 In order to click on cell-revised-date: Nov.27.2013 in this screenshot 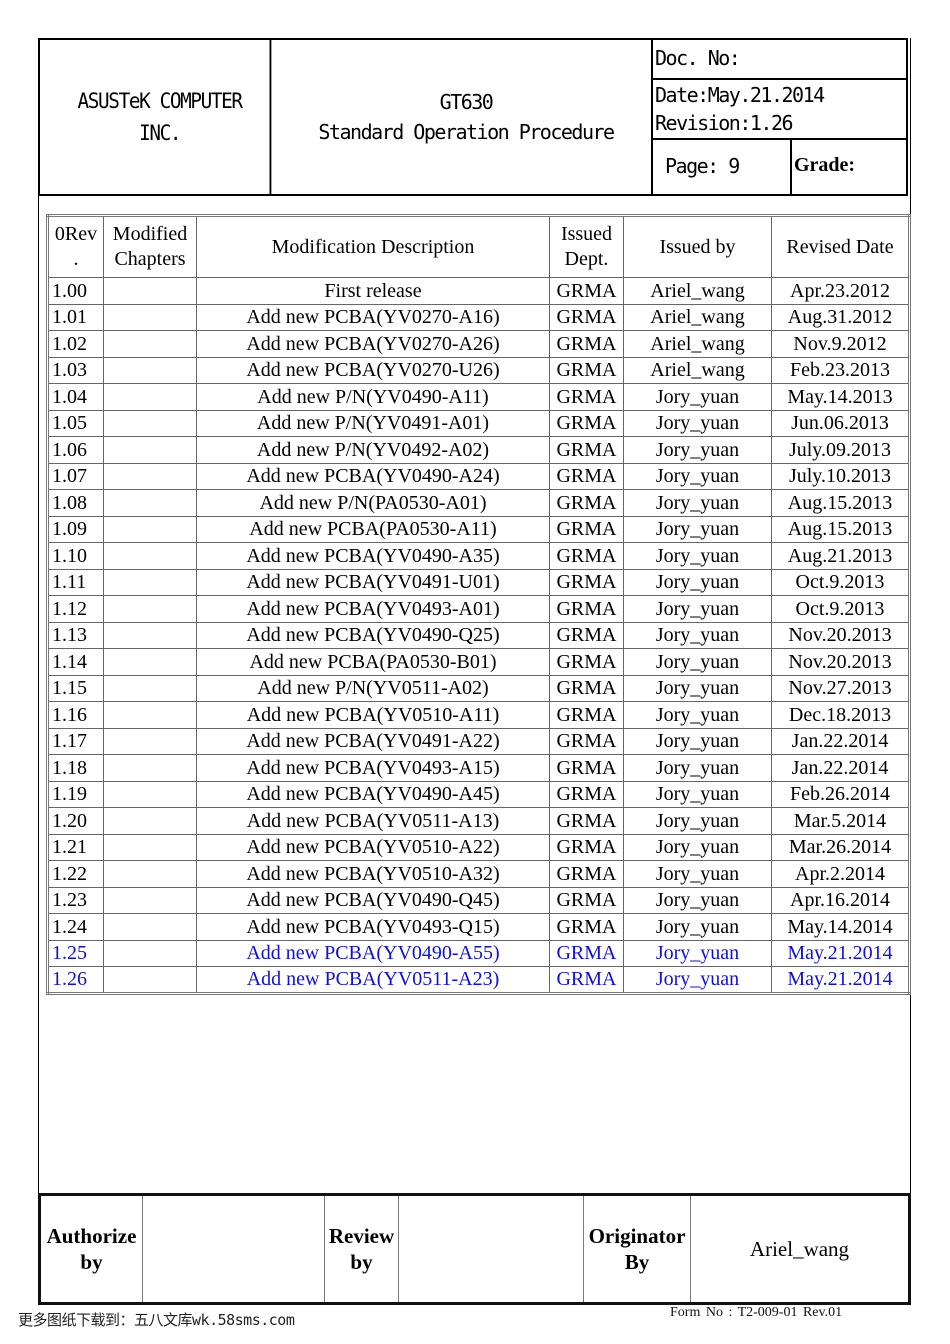, I will do `click(840, 688)`.